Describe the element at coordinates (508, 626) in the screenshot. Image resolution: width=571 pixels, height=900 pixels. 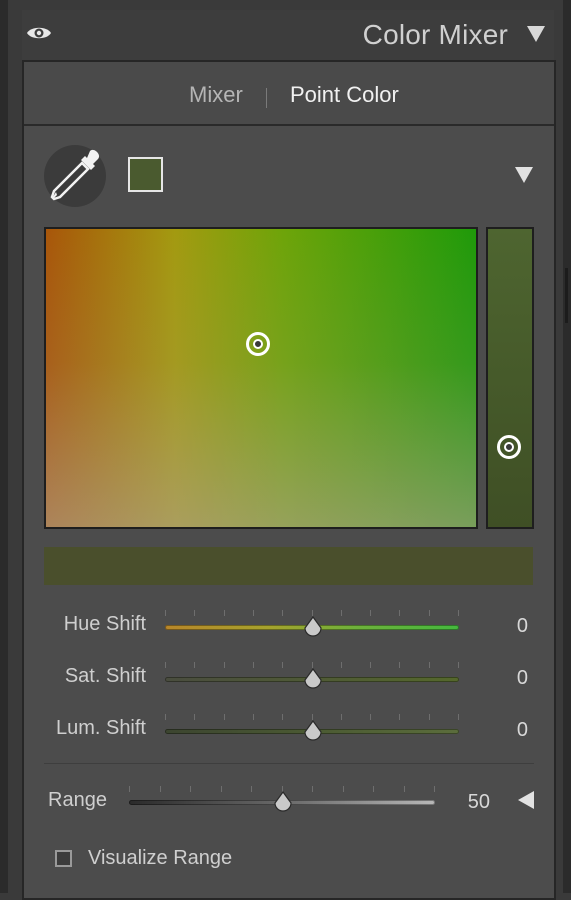
I see `hue-shift-value: 0` at that location.